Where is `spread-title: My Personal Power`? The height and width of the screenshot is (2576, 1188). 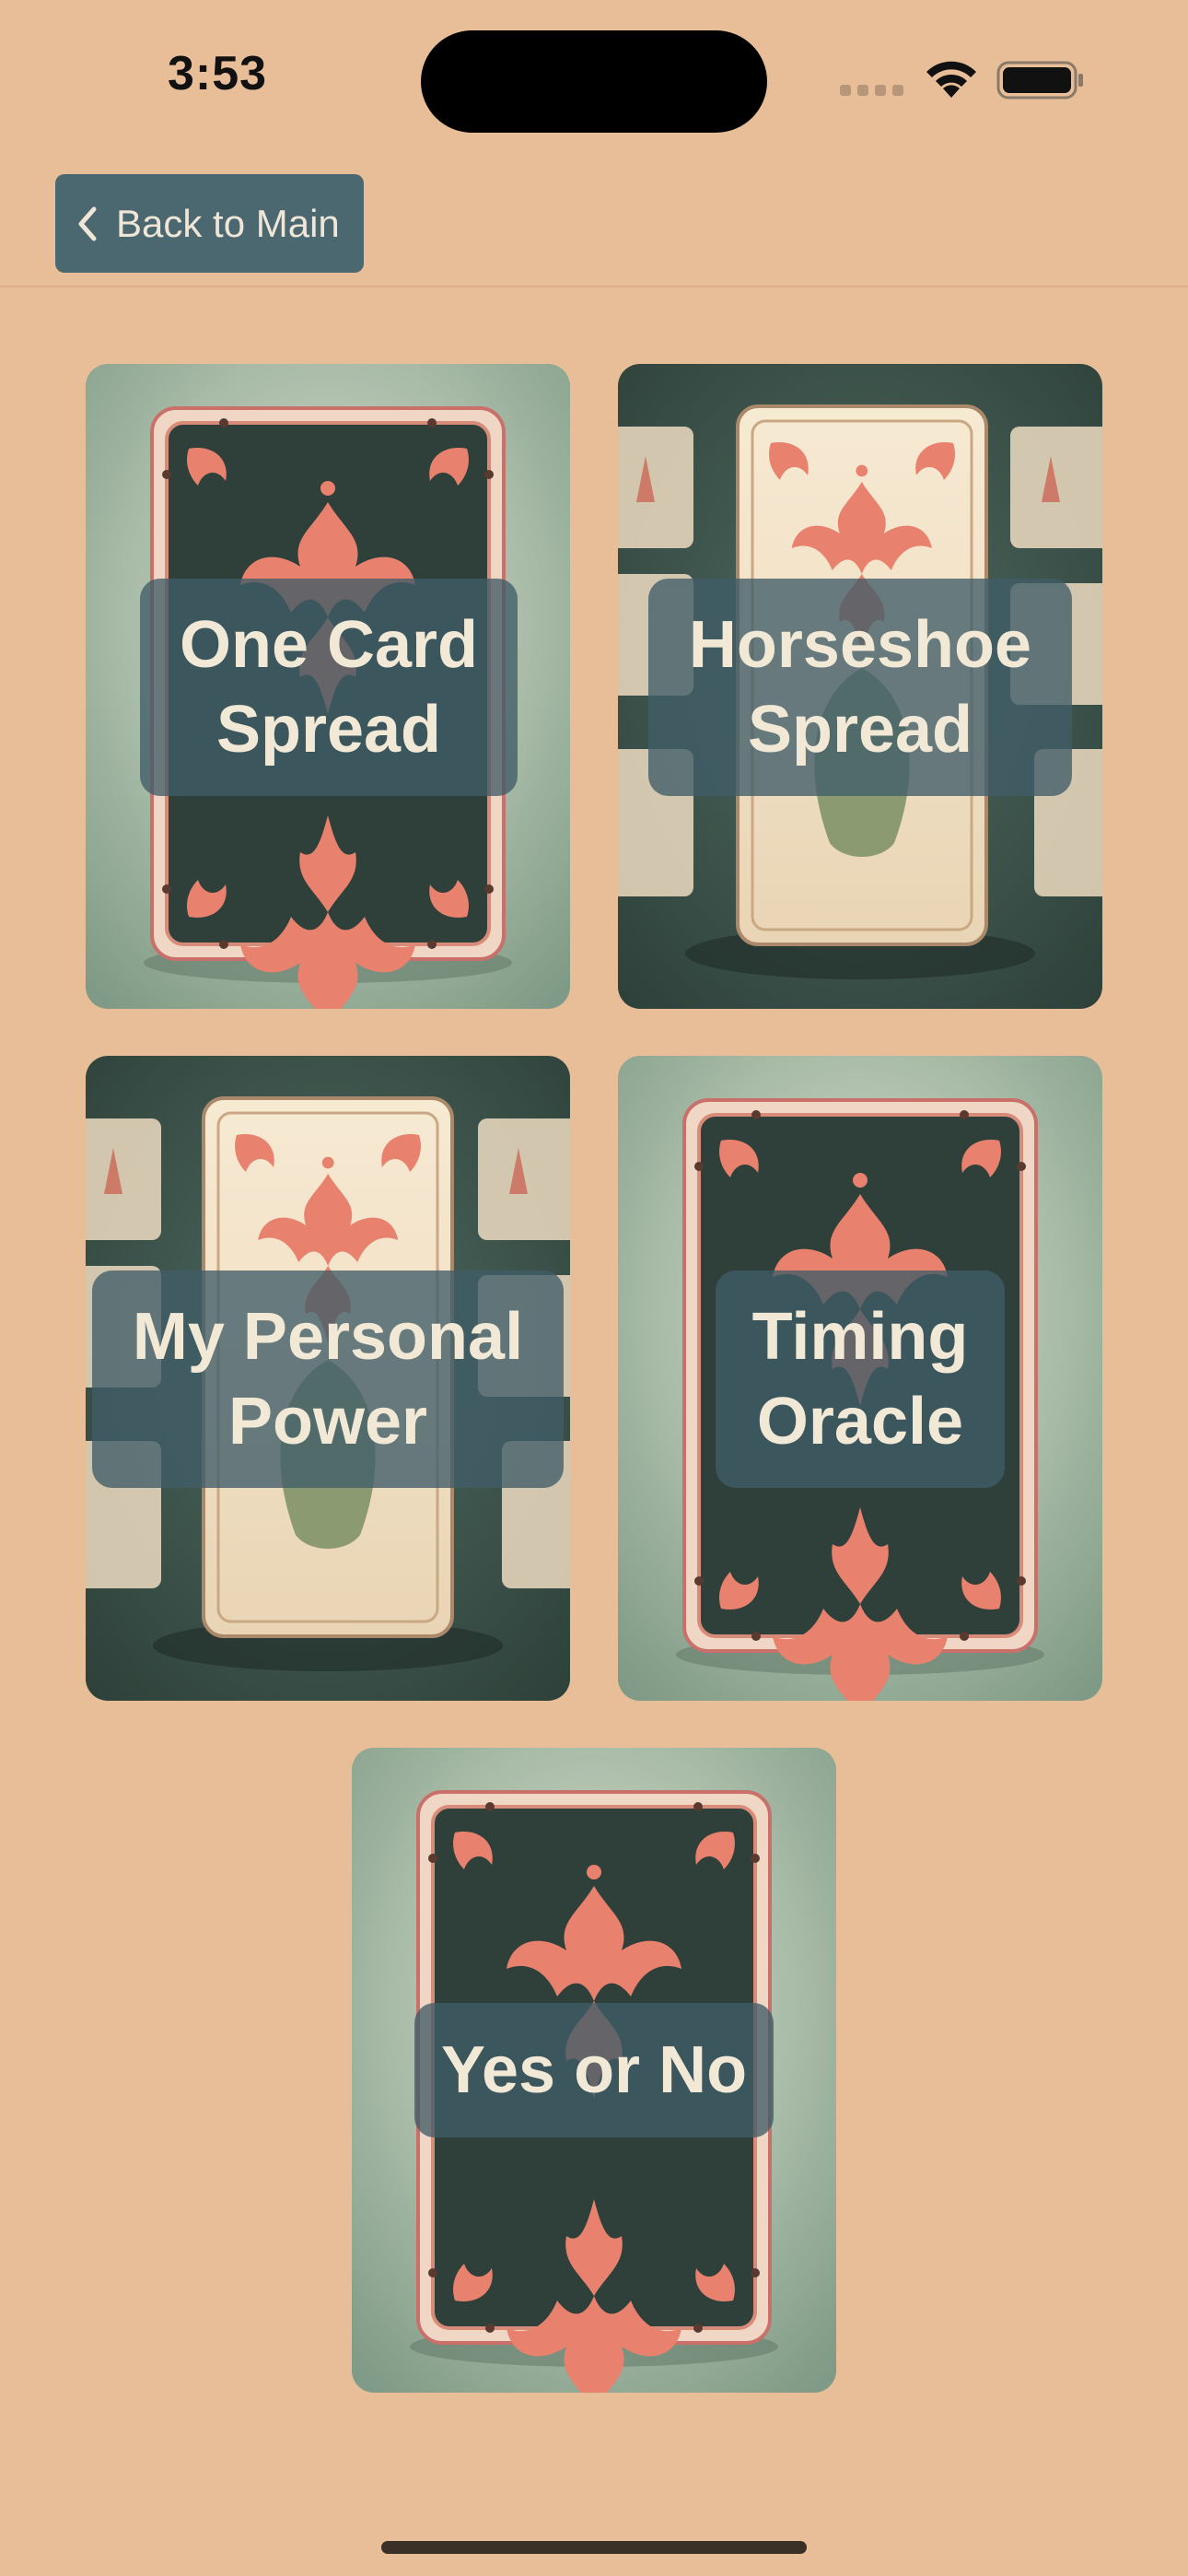 spread-title: My Personal Power is located at coordinates (328, 1379).